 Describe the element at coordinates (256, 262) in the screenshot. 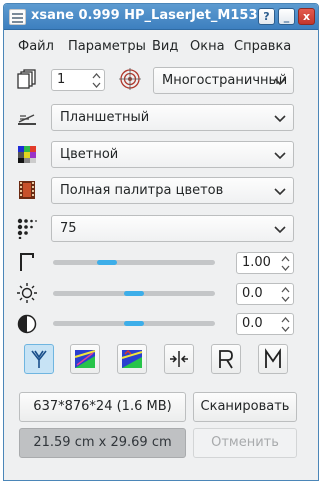

I see `gamma-value: 1.00` at that location.